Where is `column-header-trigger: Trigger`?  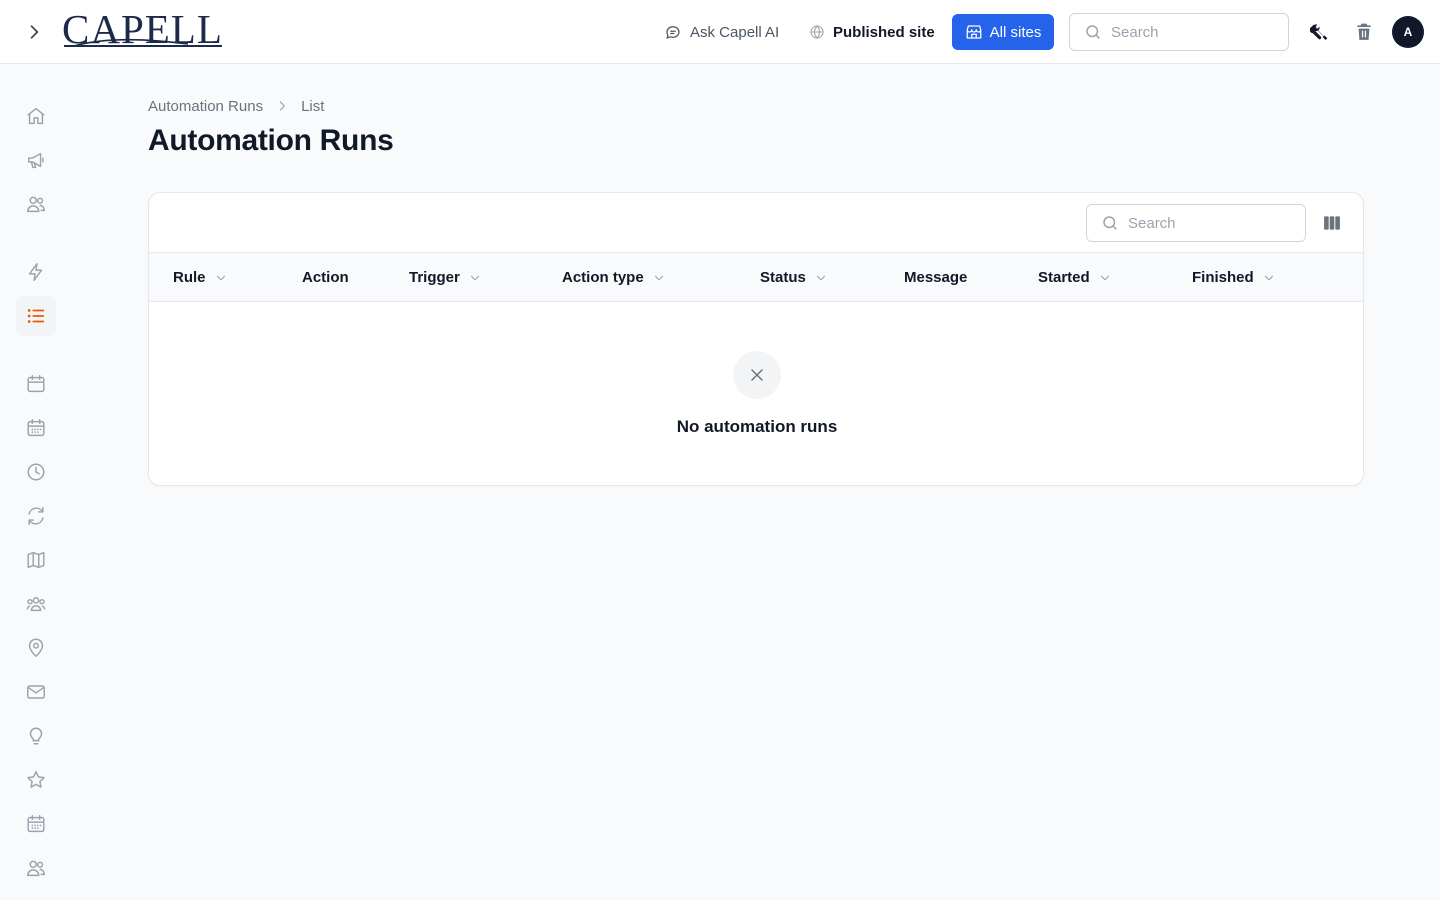
column-header-trigger: Trigger is located at coordinates (445, 277).